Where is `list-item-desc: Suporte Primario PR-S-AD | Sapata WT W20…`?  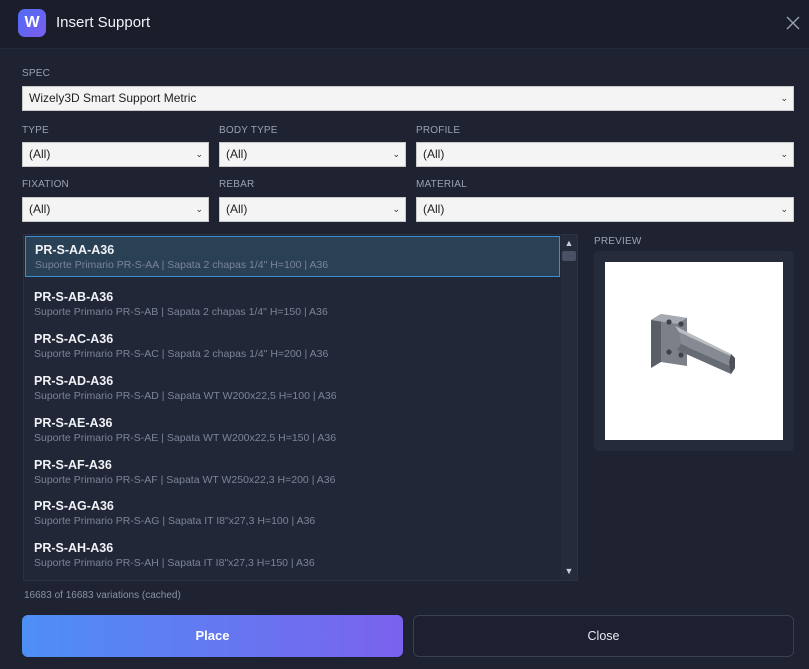 list-item-desc: Suporte Primario PR-S-AD | Sapata WT W20… is located at coordinates (185, 396).